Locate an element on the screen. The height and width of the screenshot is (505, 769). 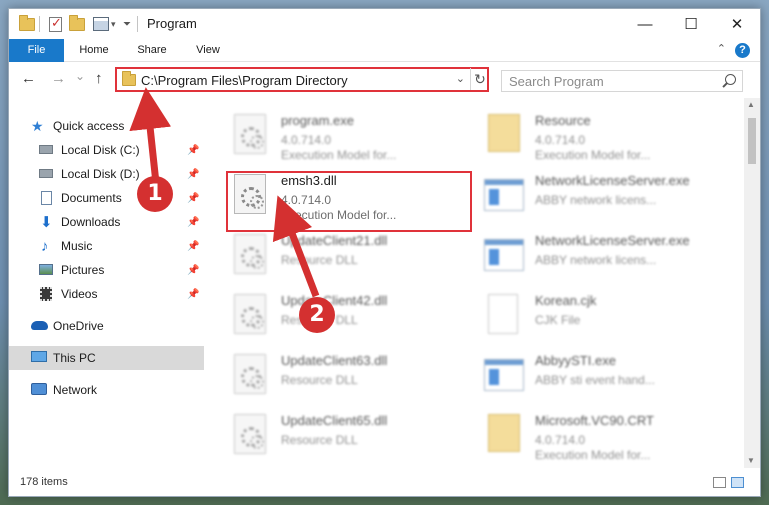
sidebar-item-onedrive: OneDrive is located at coordinates (106, 326).